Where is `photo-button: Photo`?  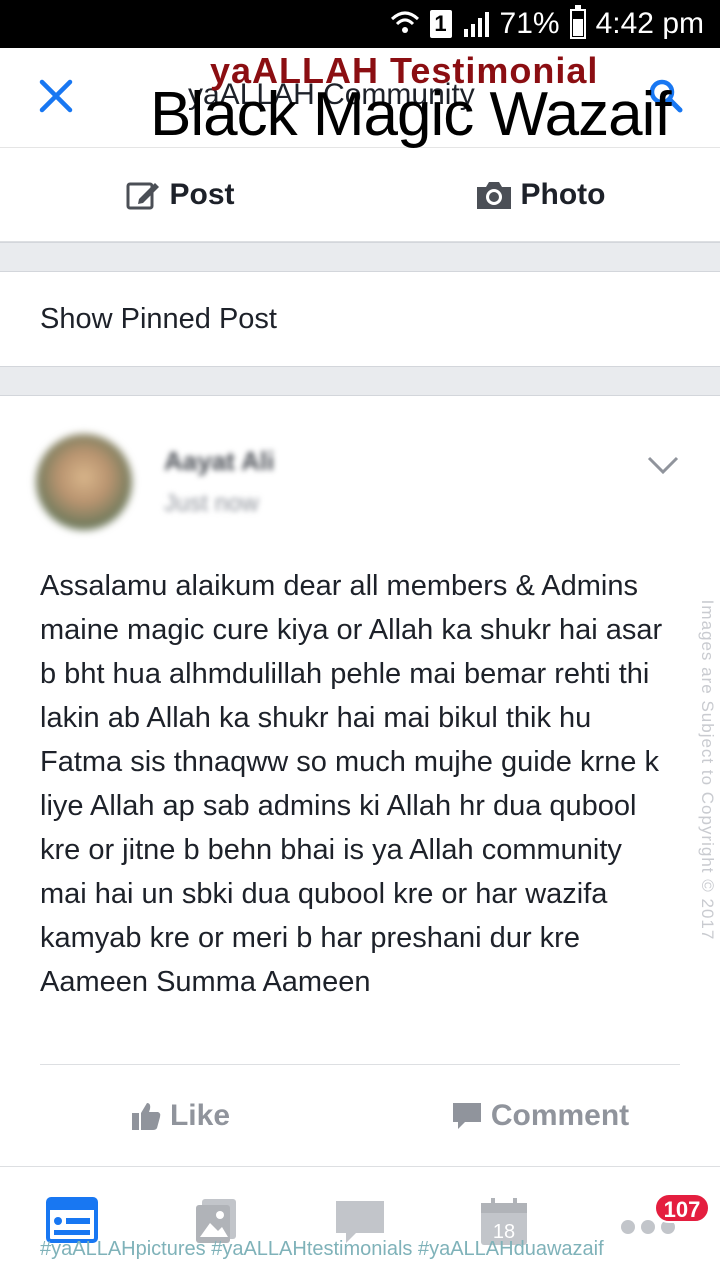
photo-button: Photo is located at coordinates (540, 194).